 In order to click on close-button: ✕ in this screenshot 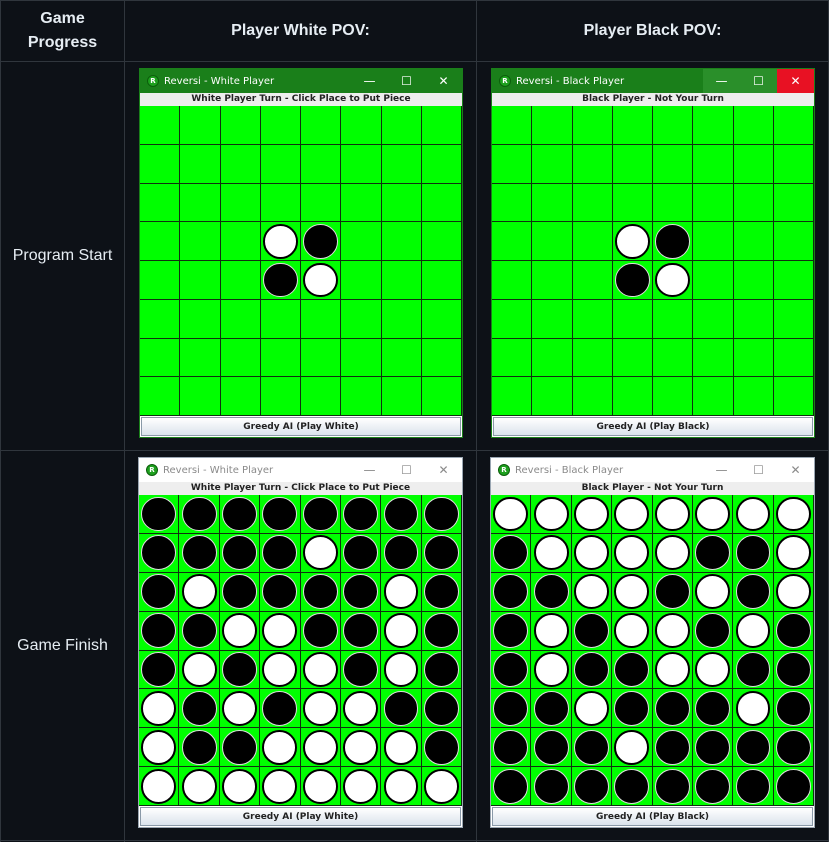, I will do `click(443, 470)`.